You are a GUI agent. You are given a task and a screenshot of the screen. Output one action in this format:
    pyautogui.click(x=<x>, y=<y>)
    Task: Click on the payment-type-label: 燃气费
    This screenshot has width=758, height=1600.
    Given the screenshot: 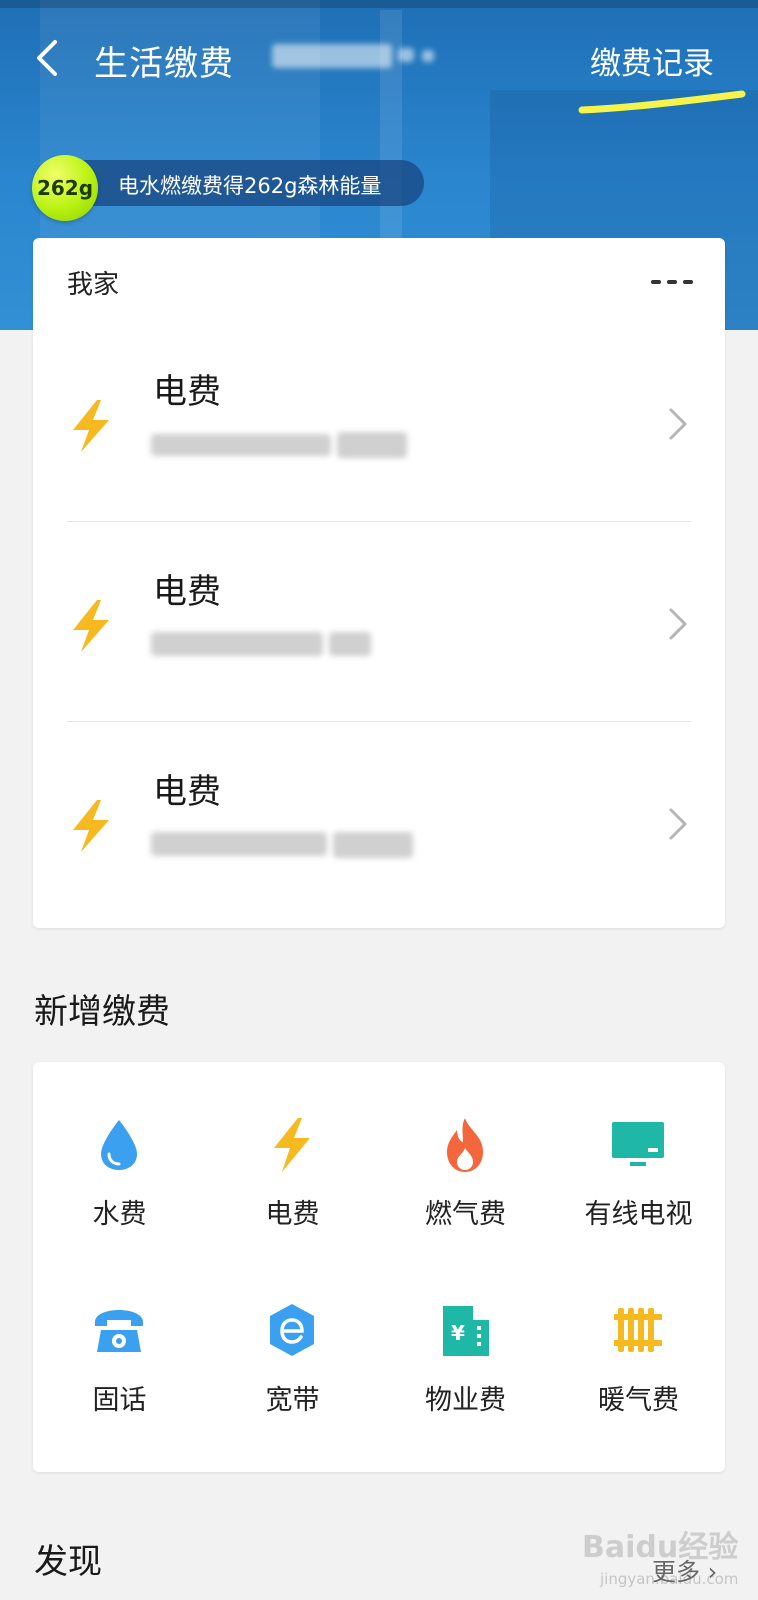 What is the action you would take?
    pyautogui.click(x=465, y=1214)
    